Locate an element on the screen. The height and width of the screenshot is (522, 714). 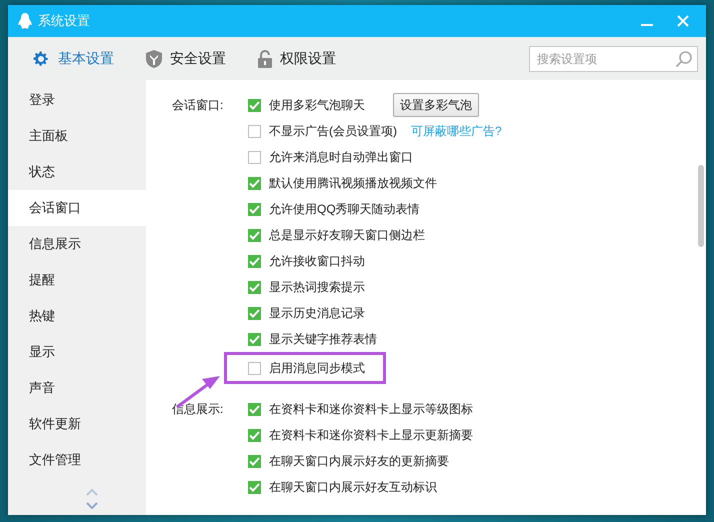
checkbox-label: 允许接收窗口抖动 is located at coordinates (317, 261).